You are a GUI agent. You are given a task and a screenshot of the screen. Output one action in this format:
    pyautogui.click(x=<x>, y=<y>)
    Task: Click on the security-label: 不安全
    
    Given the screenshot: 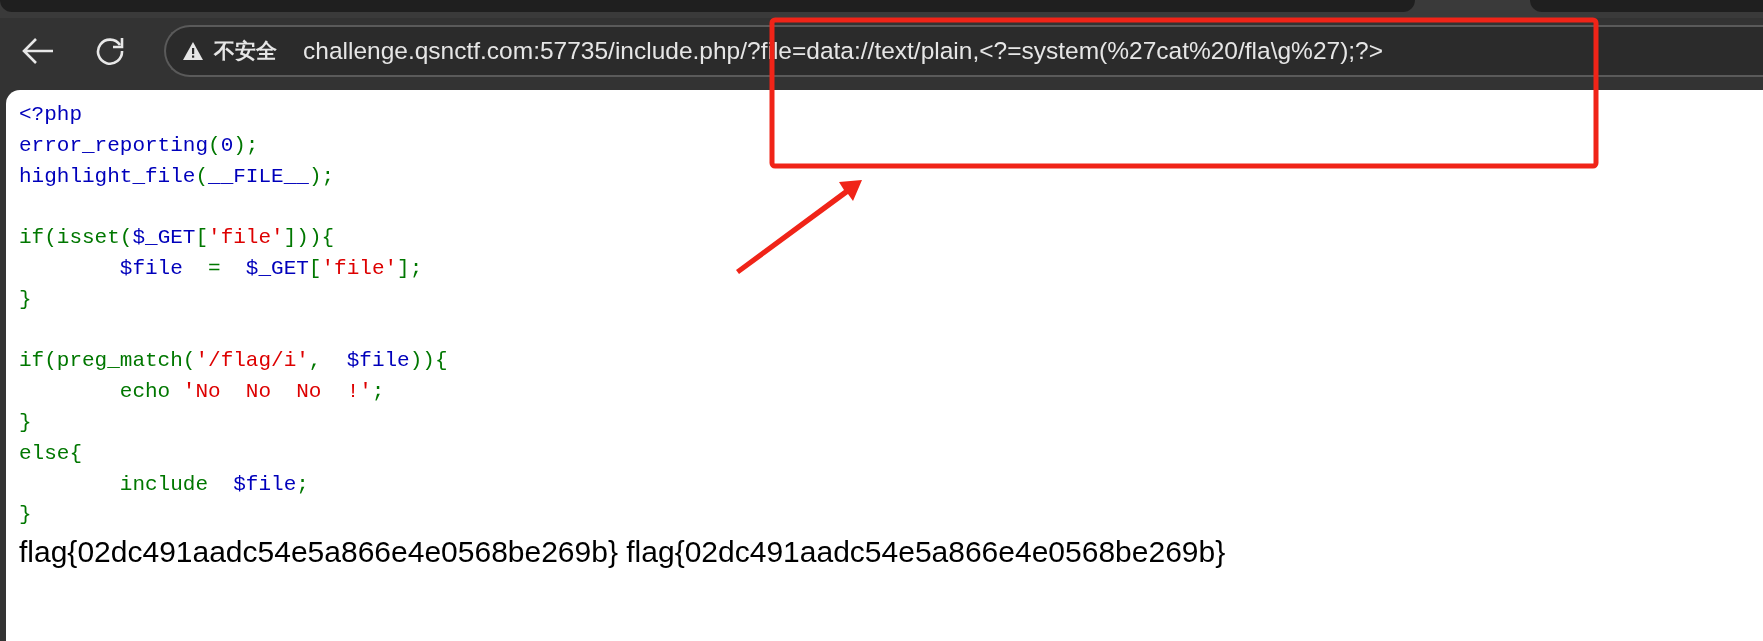 What is the action you would take?
    pyautogui.click(x=245, y=51)
    